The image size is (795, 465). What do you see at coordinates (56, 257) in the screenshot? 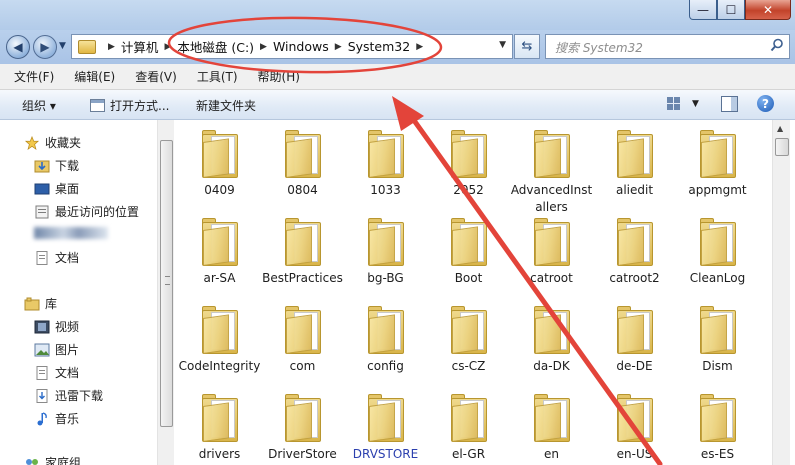
I see `nav-documents: 文档` at bounding box center [56, 257].